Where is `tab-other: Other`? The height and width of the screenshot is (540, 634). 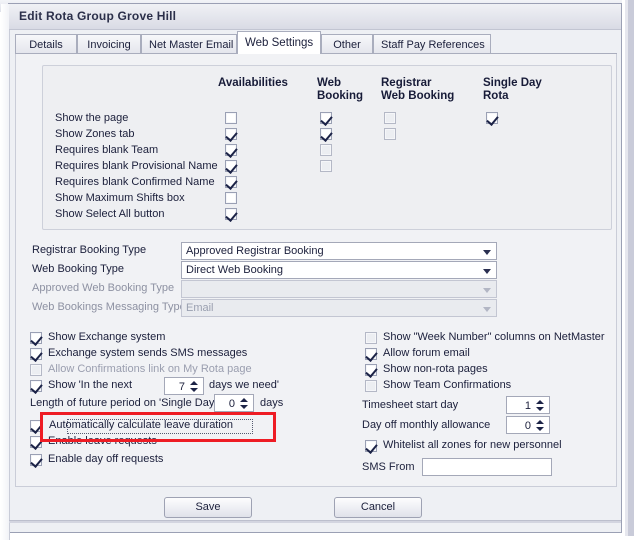 tab-other: Other is located at coordinates (347, 44).